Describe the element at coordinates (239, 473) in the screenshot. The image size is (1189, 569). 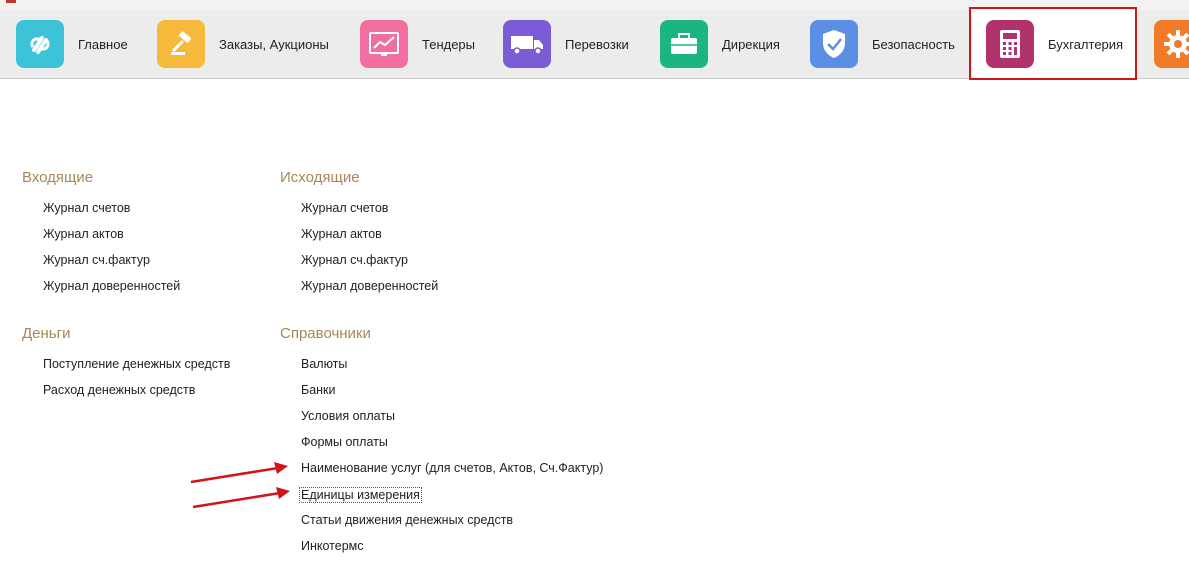
I see `annotation-arrow-service-names` at that location.